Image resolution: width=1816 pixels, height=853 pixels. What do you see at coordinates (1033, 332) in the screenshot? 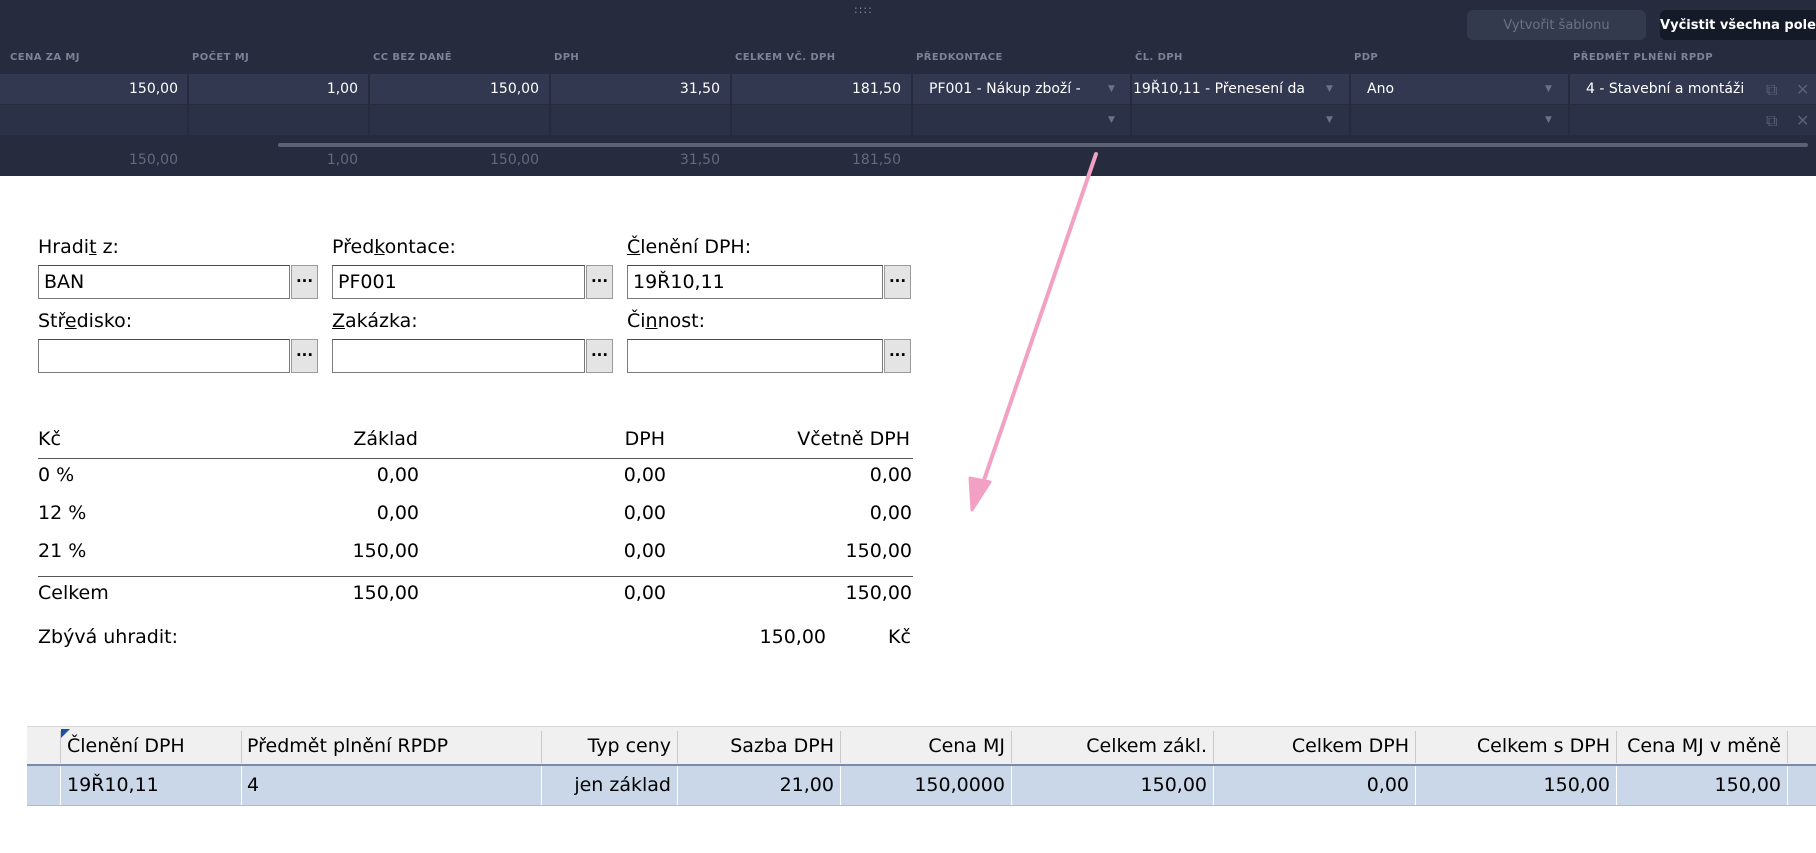
I see `annotation-arrow` at bounding box center [1033, 332].